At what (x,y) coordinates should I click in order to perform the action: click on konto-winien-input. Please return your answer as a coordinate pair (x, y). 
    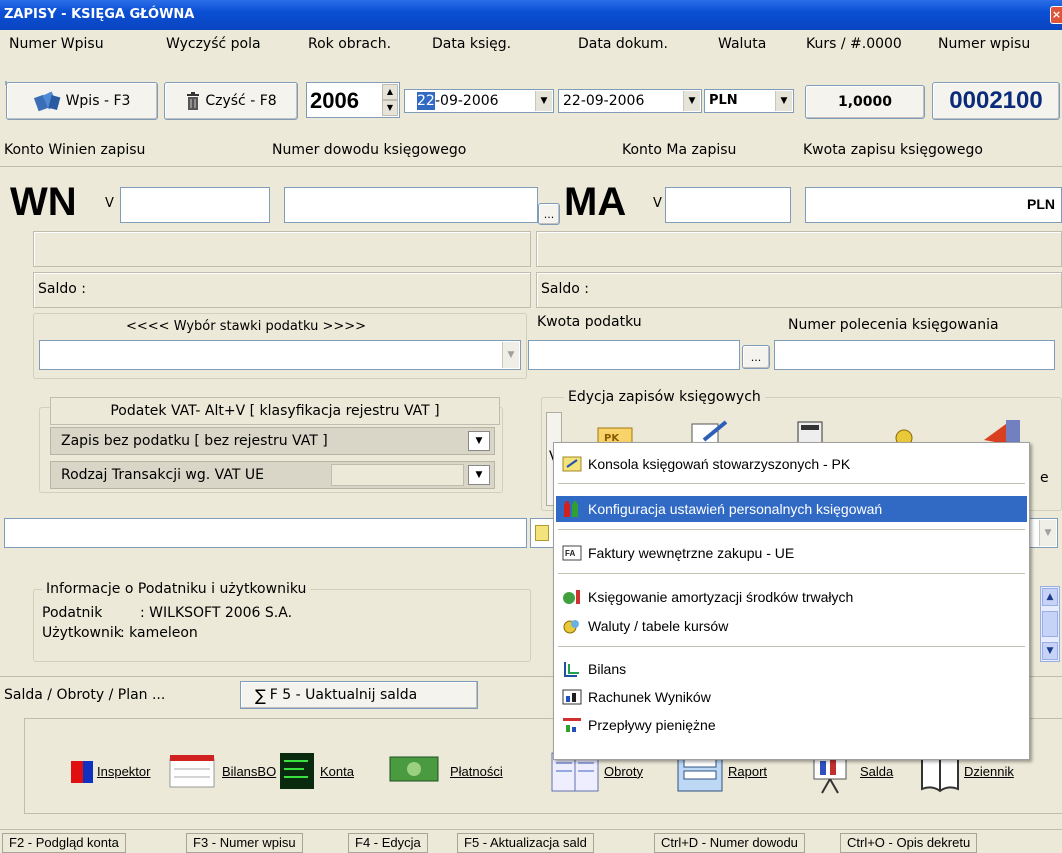
    Looking at the image, I should click on (195, 205).